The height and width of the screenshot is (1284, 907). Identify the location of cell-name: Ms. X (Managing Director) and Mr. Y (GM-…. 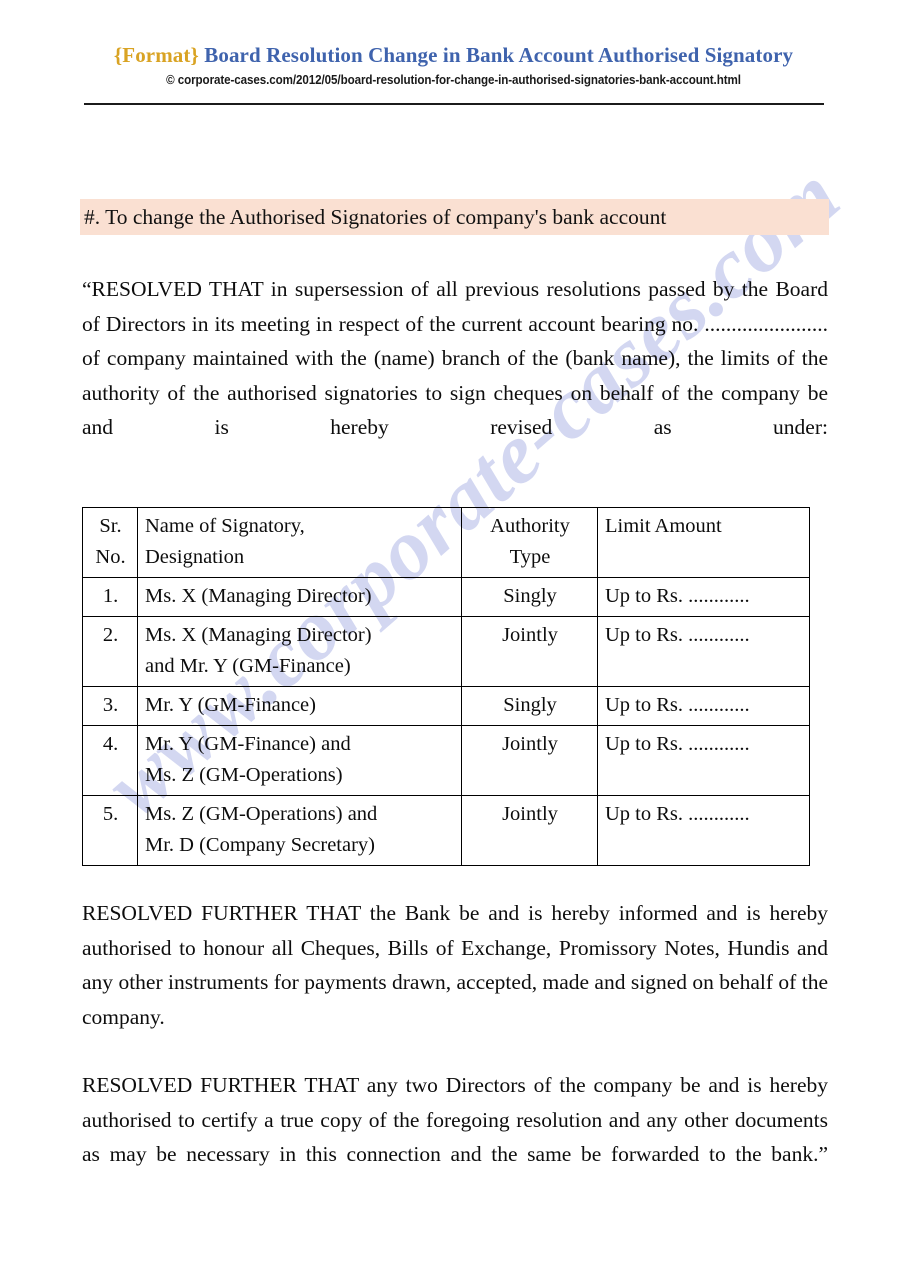
(299, 651).